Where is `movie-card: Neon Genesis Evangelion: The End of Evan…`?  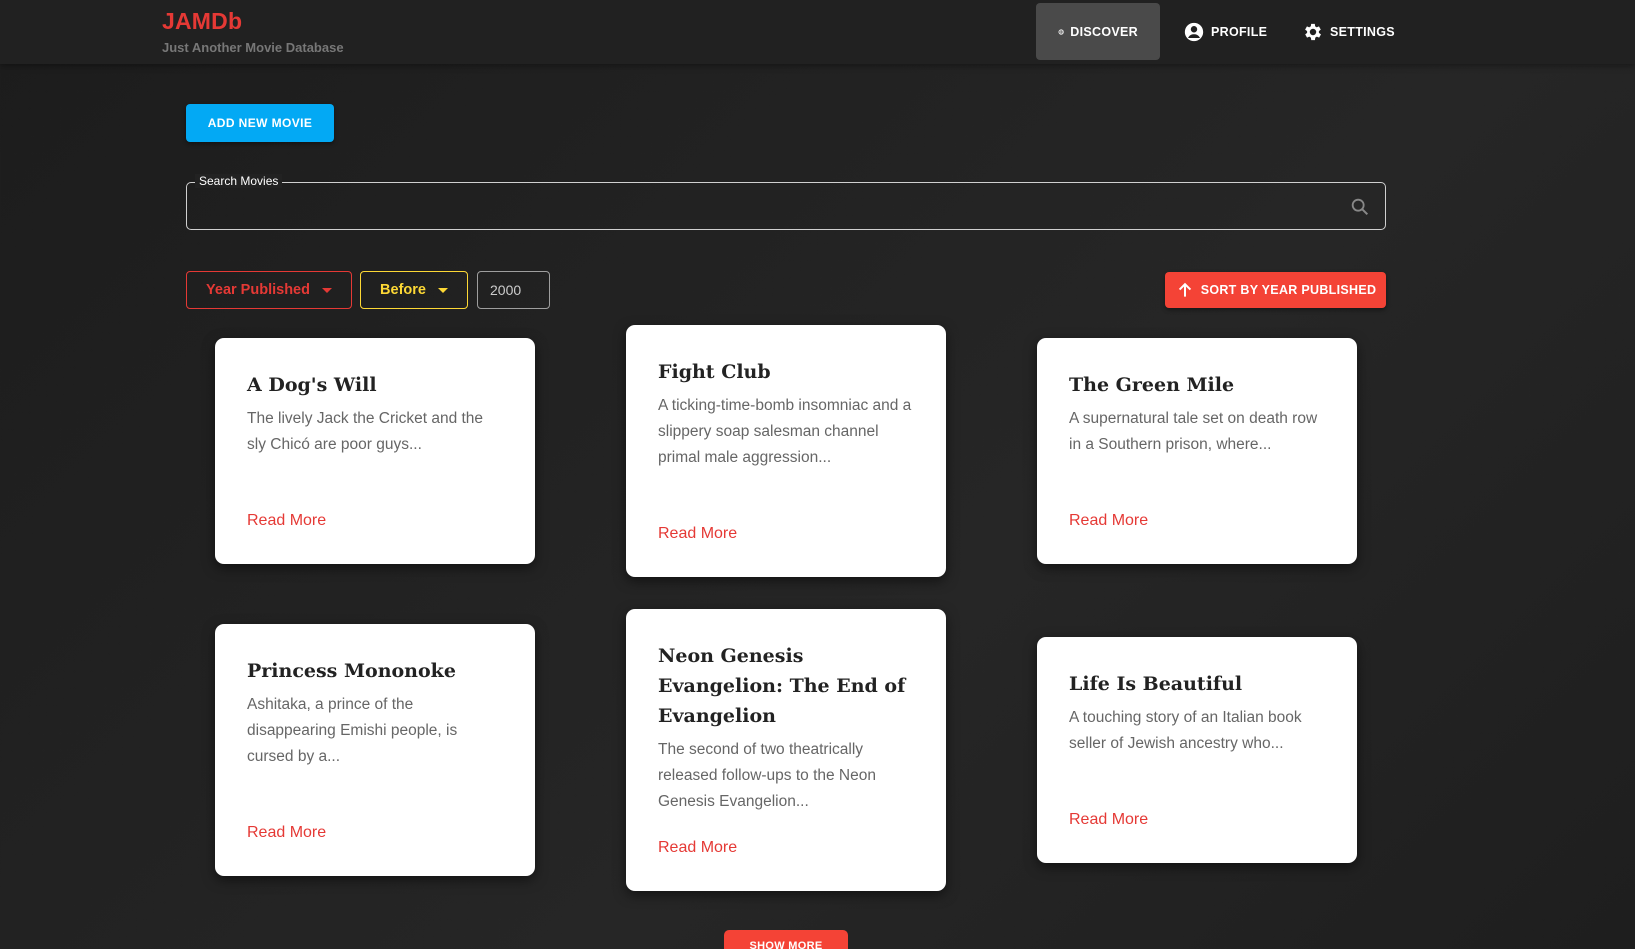
movie-card: Neon Genesis Evangelion: The End of Evan… is located at coordinates (786, 750).